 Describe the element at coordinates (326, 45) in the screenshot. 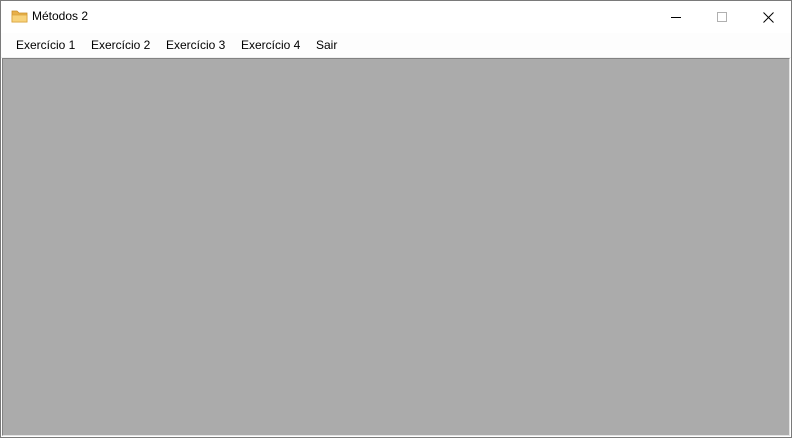

I see `menu-item-sair: Sair` at that location.